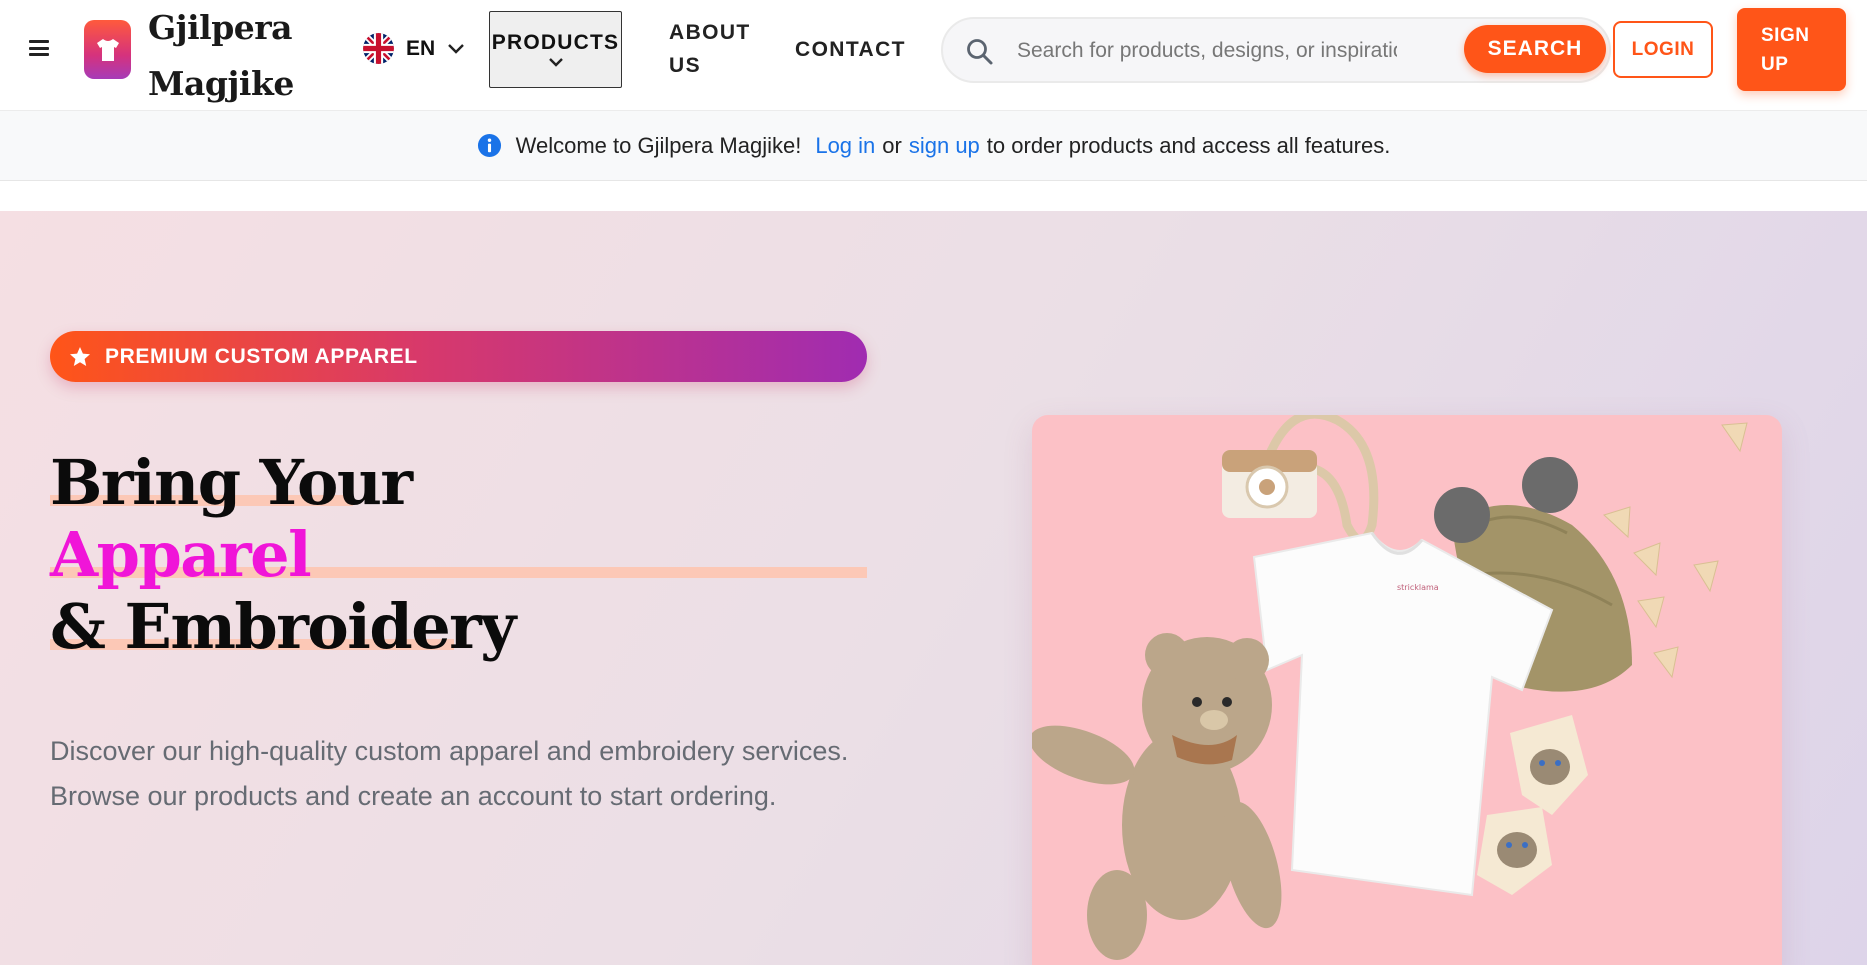  Describe the element at coordinates (1775, 64) in the screenshot. I see `signup-line-2: UP` at that location.